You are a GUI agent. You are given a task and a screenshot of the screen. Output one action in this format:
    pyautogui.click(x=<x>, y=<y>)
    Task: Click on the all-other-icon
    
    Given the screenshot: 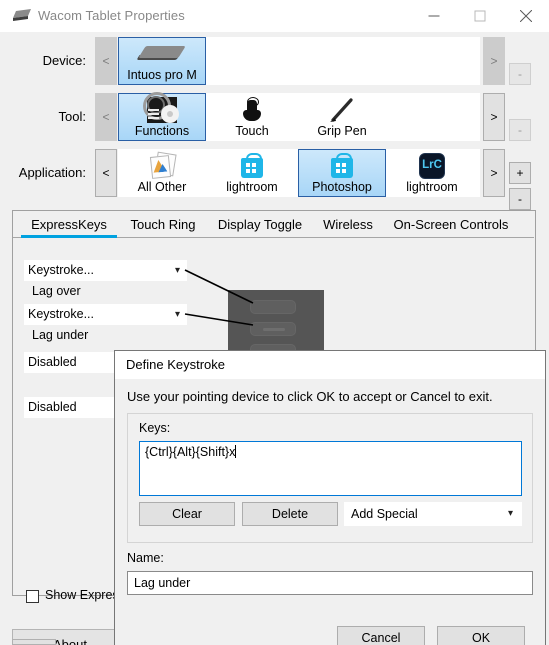 What is the action you would take?
    pyautogui.click(x=162, y=165)
    